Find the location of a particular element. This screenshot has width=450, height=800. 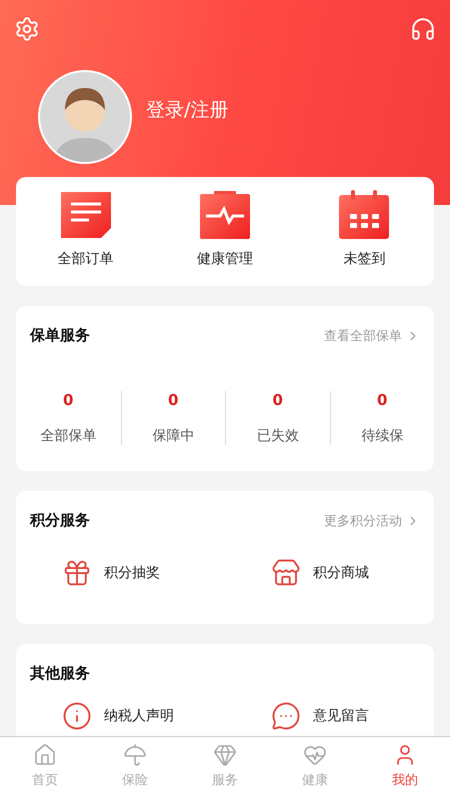

chat-icon is located at coordinates (286, 716).